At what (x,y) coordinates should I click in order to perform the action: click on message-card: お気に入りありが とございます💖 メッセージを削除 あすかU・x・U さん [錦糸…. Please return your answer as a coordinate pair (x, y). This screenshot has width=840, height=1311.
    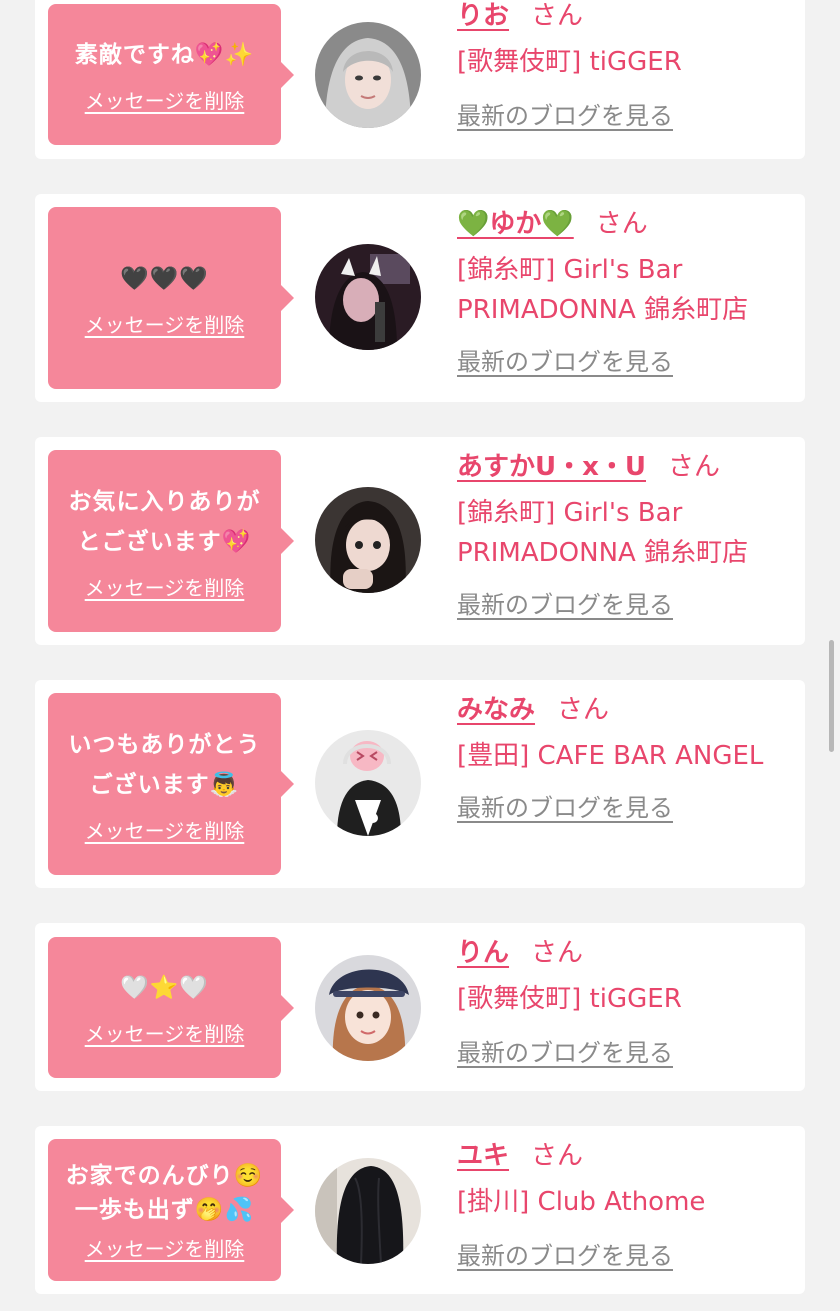
    Looking at the image, I should click on (420, 541).